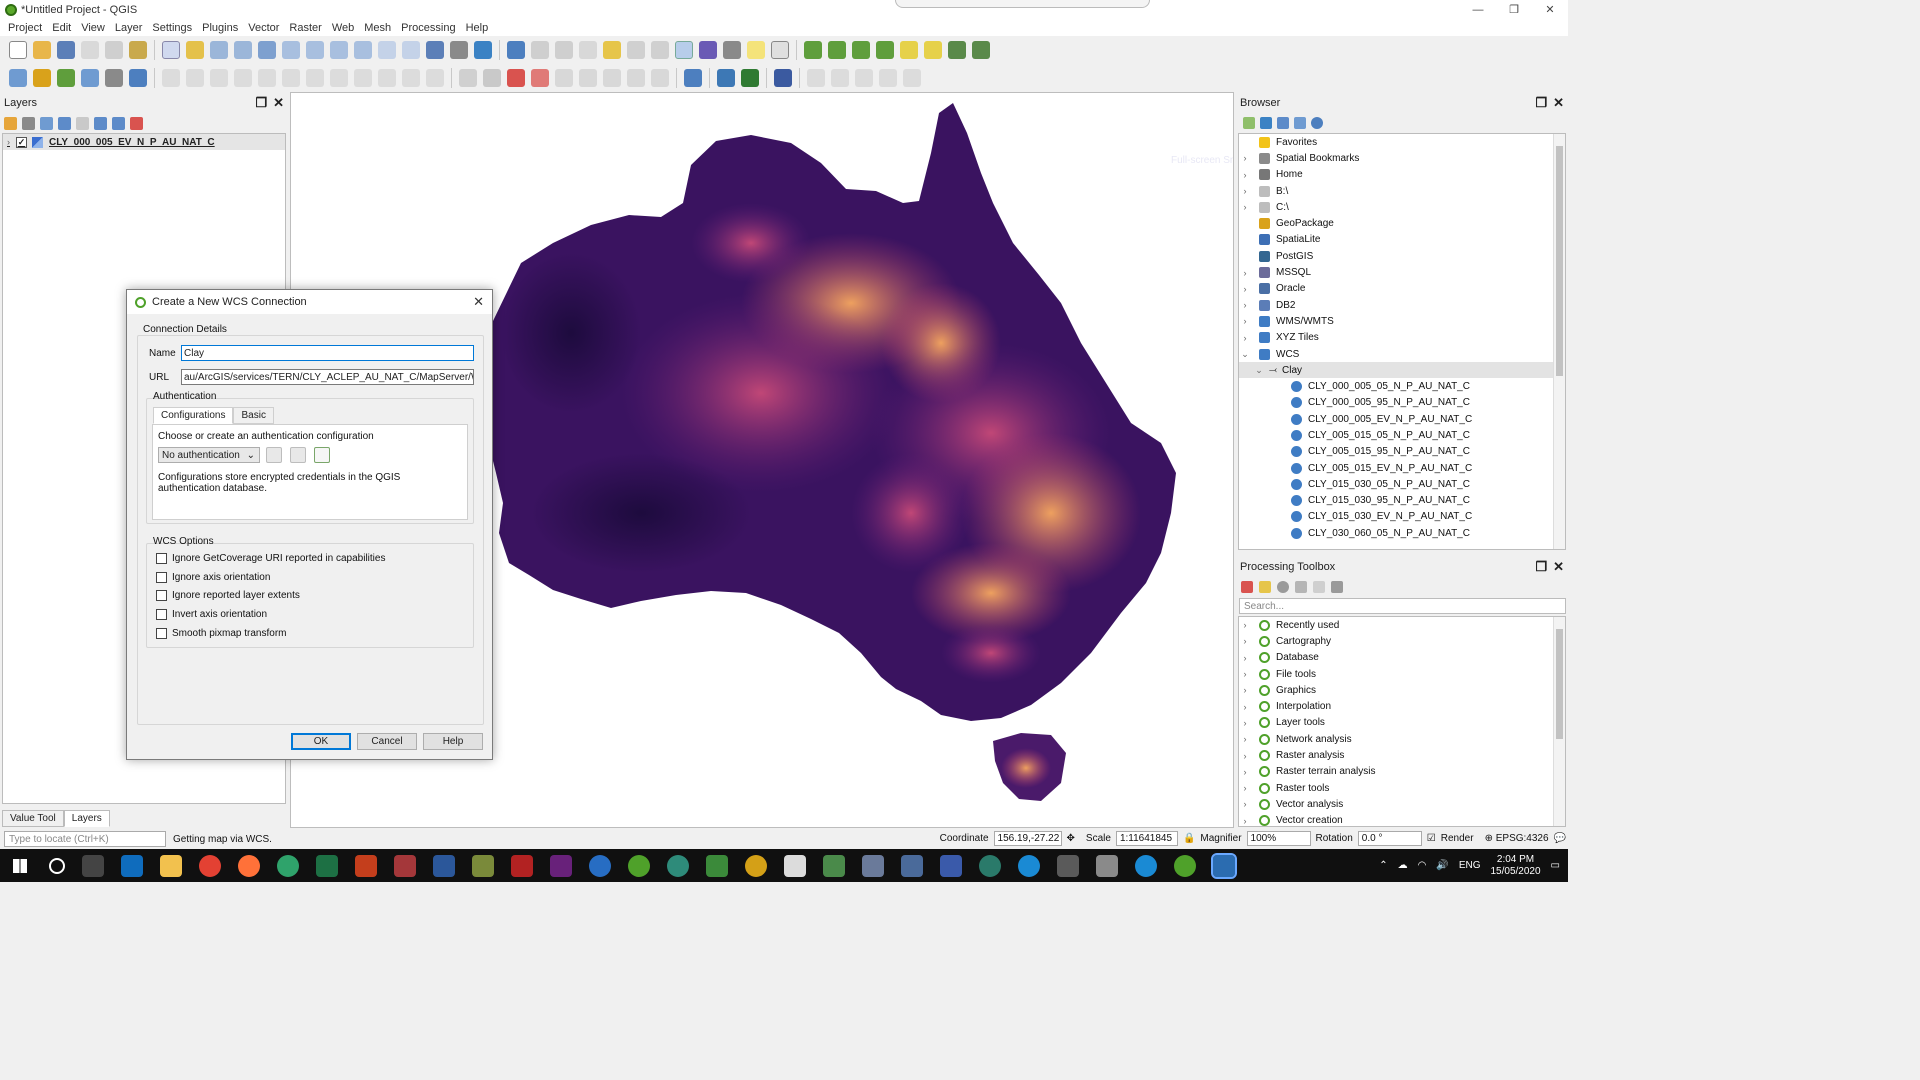  What do you see at coordinates (131, 865) in the screenshot?
I see `outlook-icon` at bounding box center [131, 865].